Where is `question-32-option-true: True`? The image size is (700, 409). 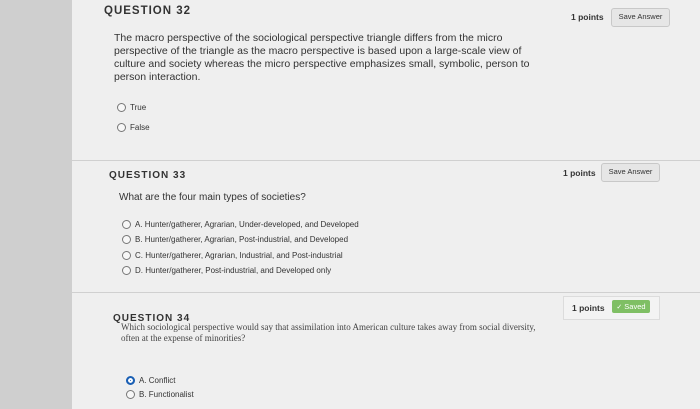
question-32-option-true: True is located at coordinates (131, 107).